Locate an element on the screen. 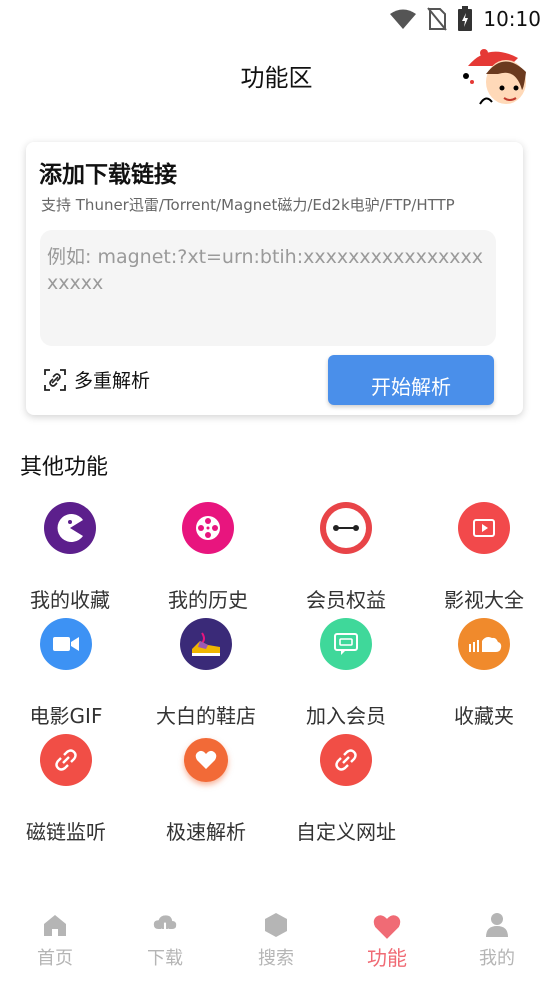 This screenshot has width=553, height=983. card-title: 添加下载链接 is located at coordinates (108, 175).